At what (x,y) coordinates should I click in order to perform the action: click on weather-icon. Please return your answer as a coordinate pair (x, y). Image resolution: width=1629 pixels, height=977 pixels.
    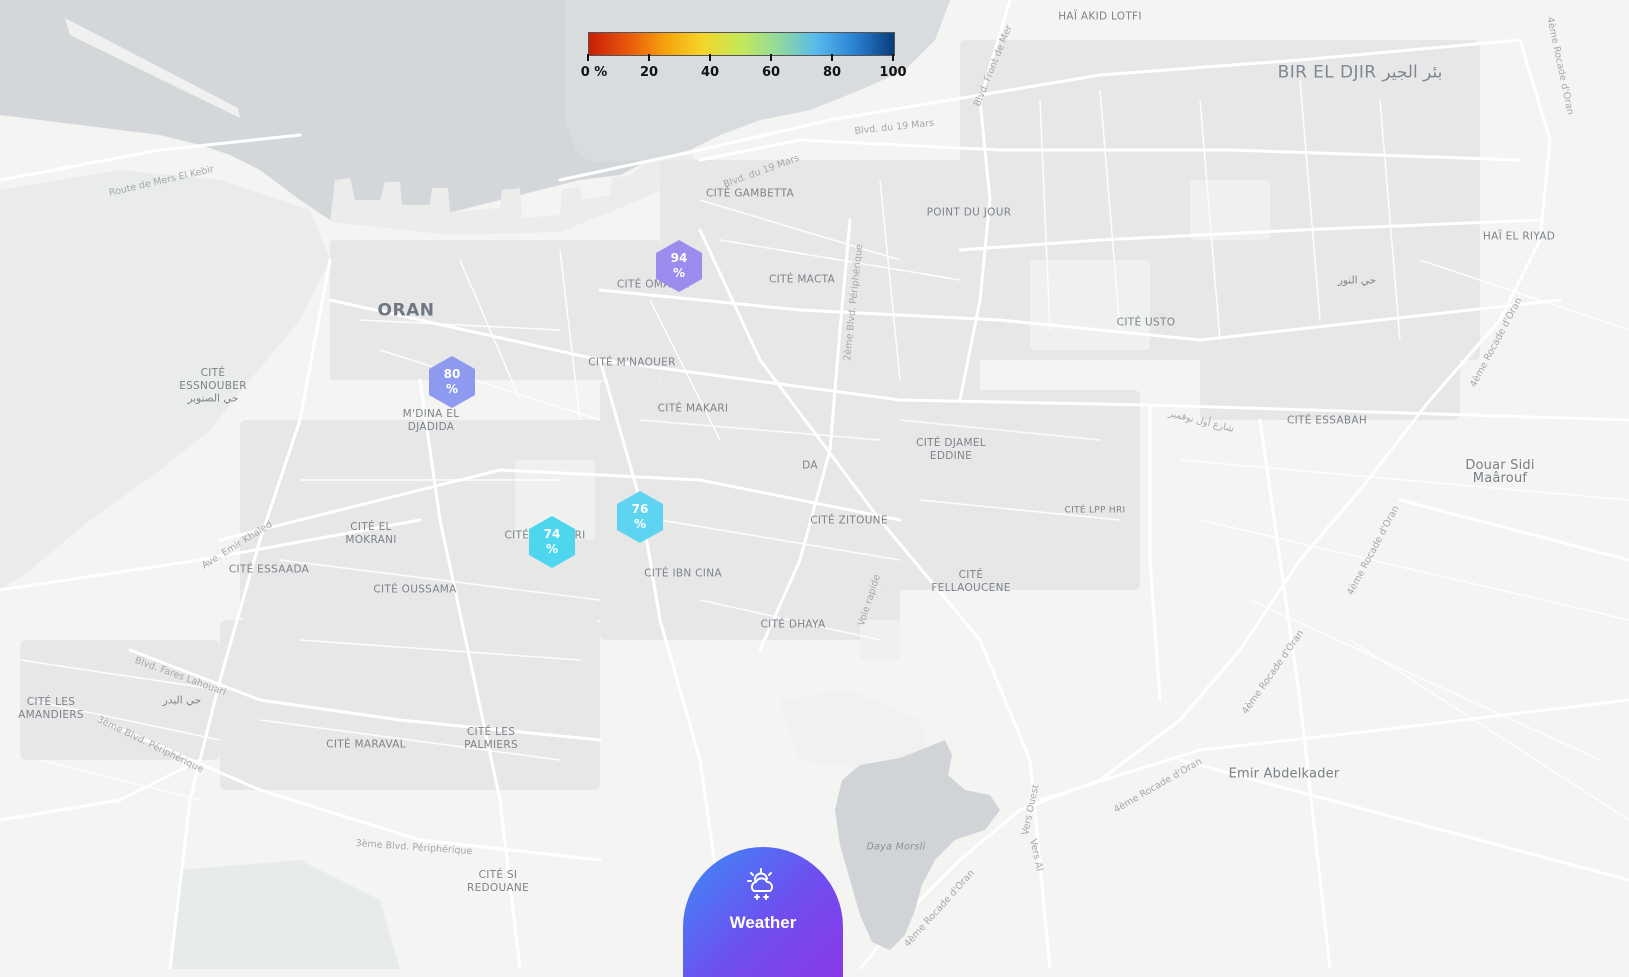
    Looking at the image, I should click on (760, 884).